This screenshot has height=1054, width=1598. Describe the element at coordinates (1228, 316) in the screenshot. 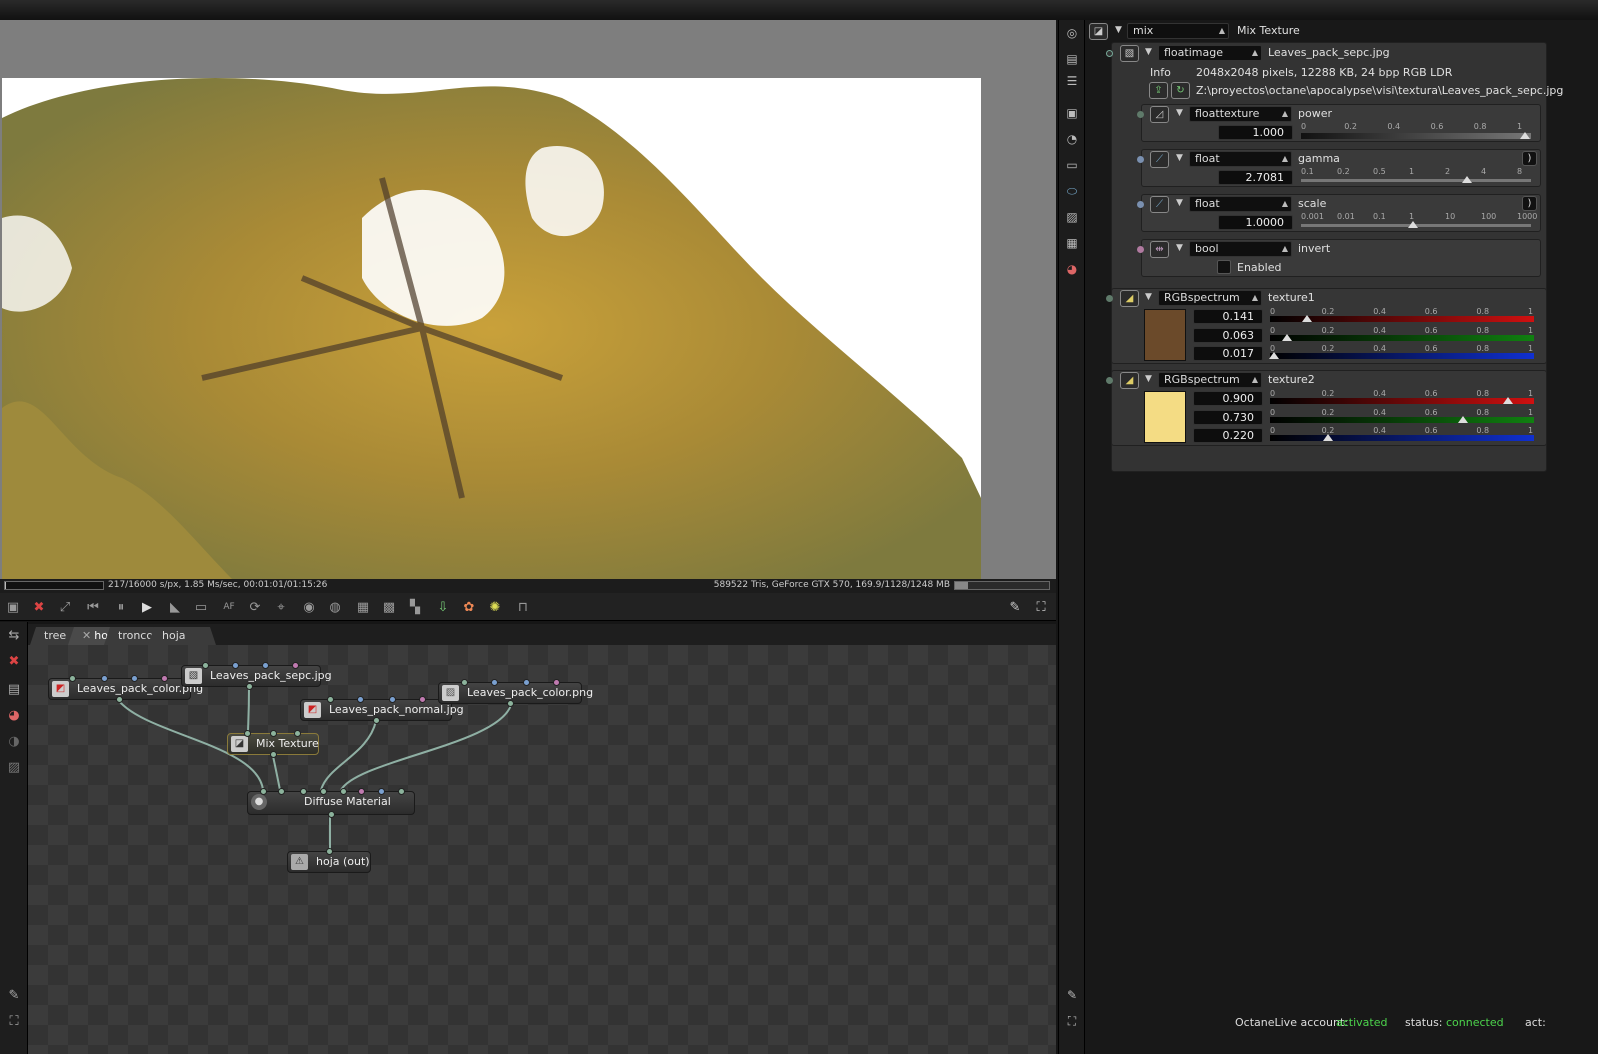

I see `texture1-r-input: 0.141` at that location.